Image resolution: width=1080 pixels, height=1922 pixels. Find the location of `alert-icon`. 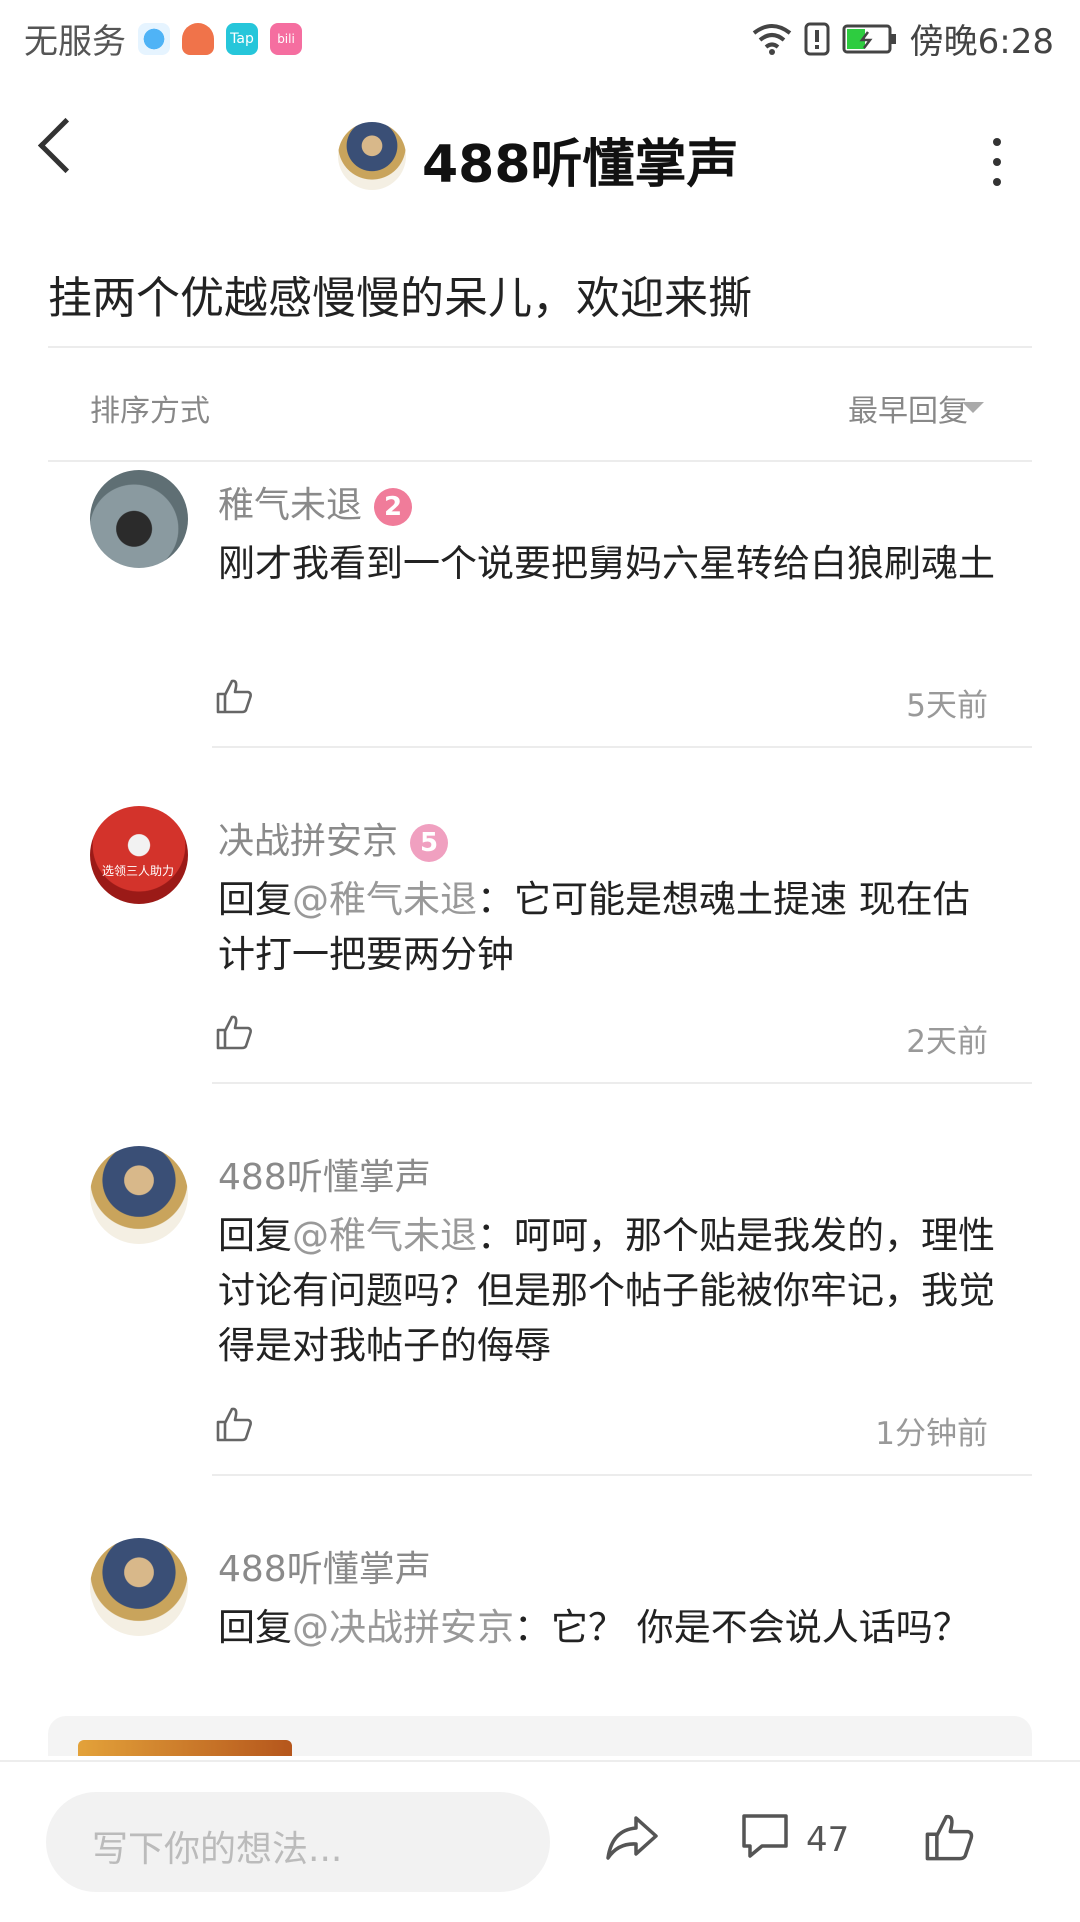

alert-icon is located at coordinates (817, 38).